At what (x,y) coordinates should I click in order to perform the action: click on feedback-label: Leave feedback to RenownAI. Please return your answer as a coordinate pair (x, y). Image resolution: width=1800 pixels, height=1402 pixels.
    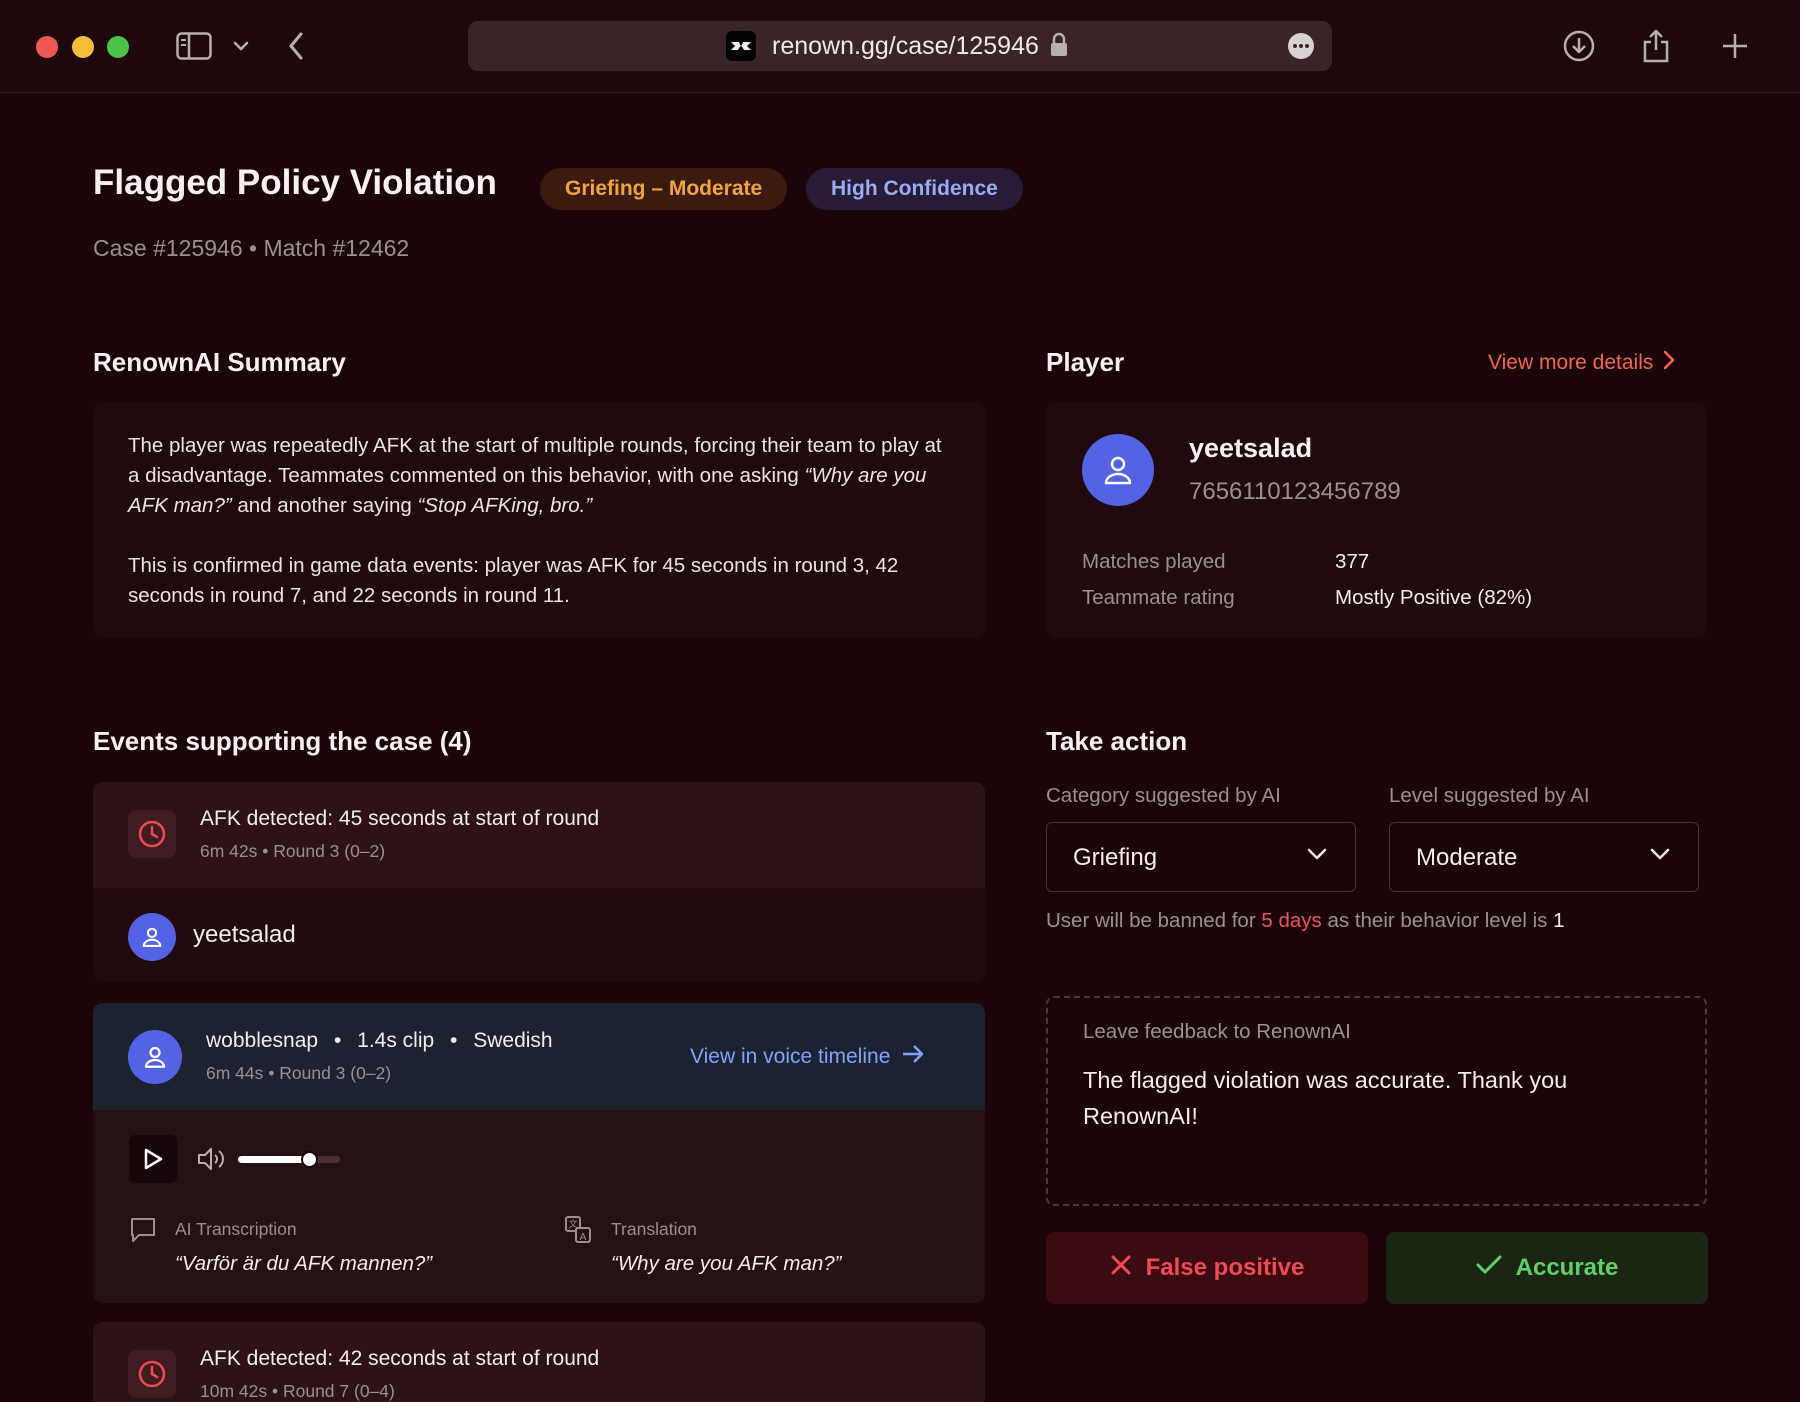
    Looking at the image, I should click on (1217, 1031).